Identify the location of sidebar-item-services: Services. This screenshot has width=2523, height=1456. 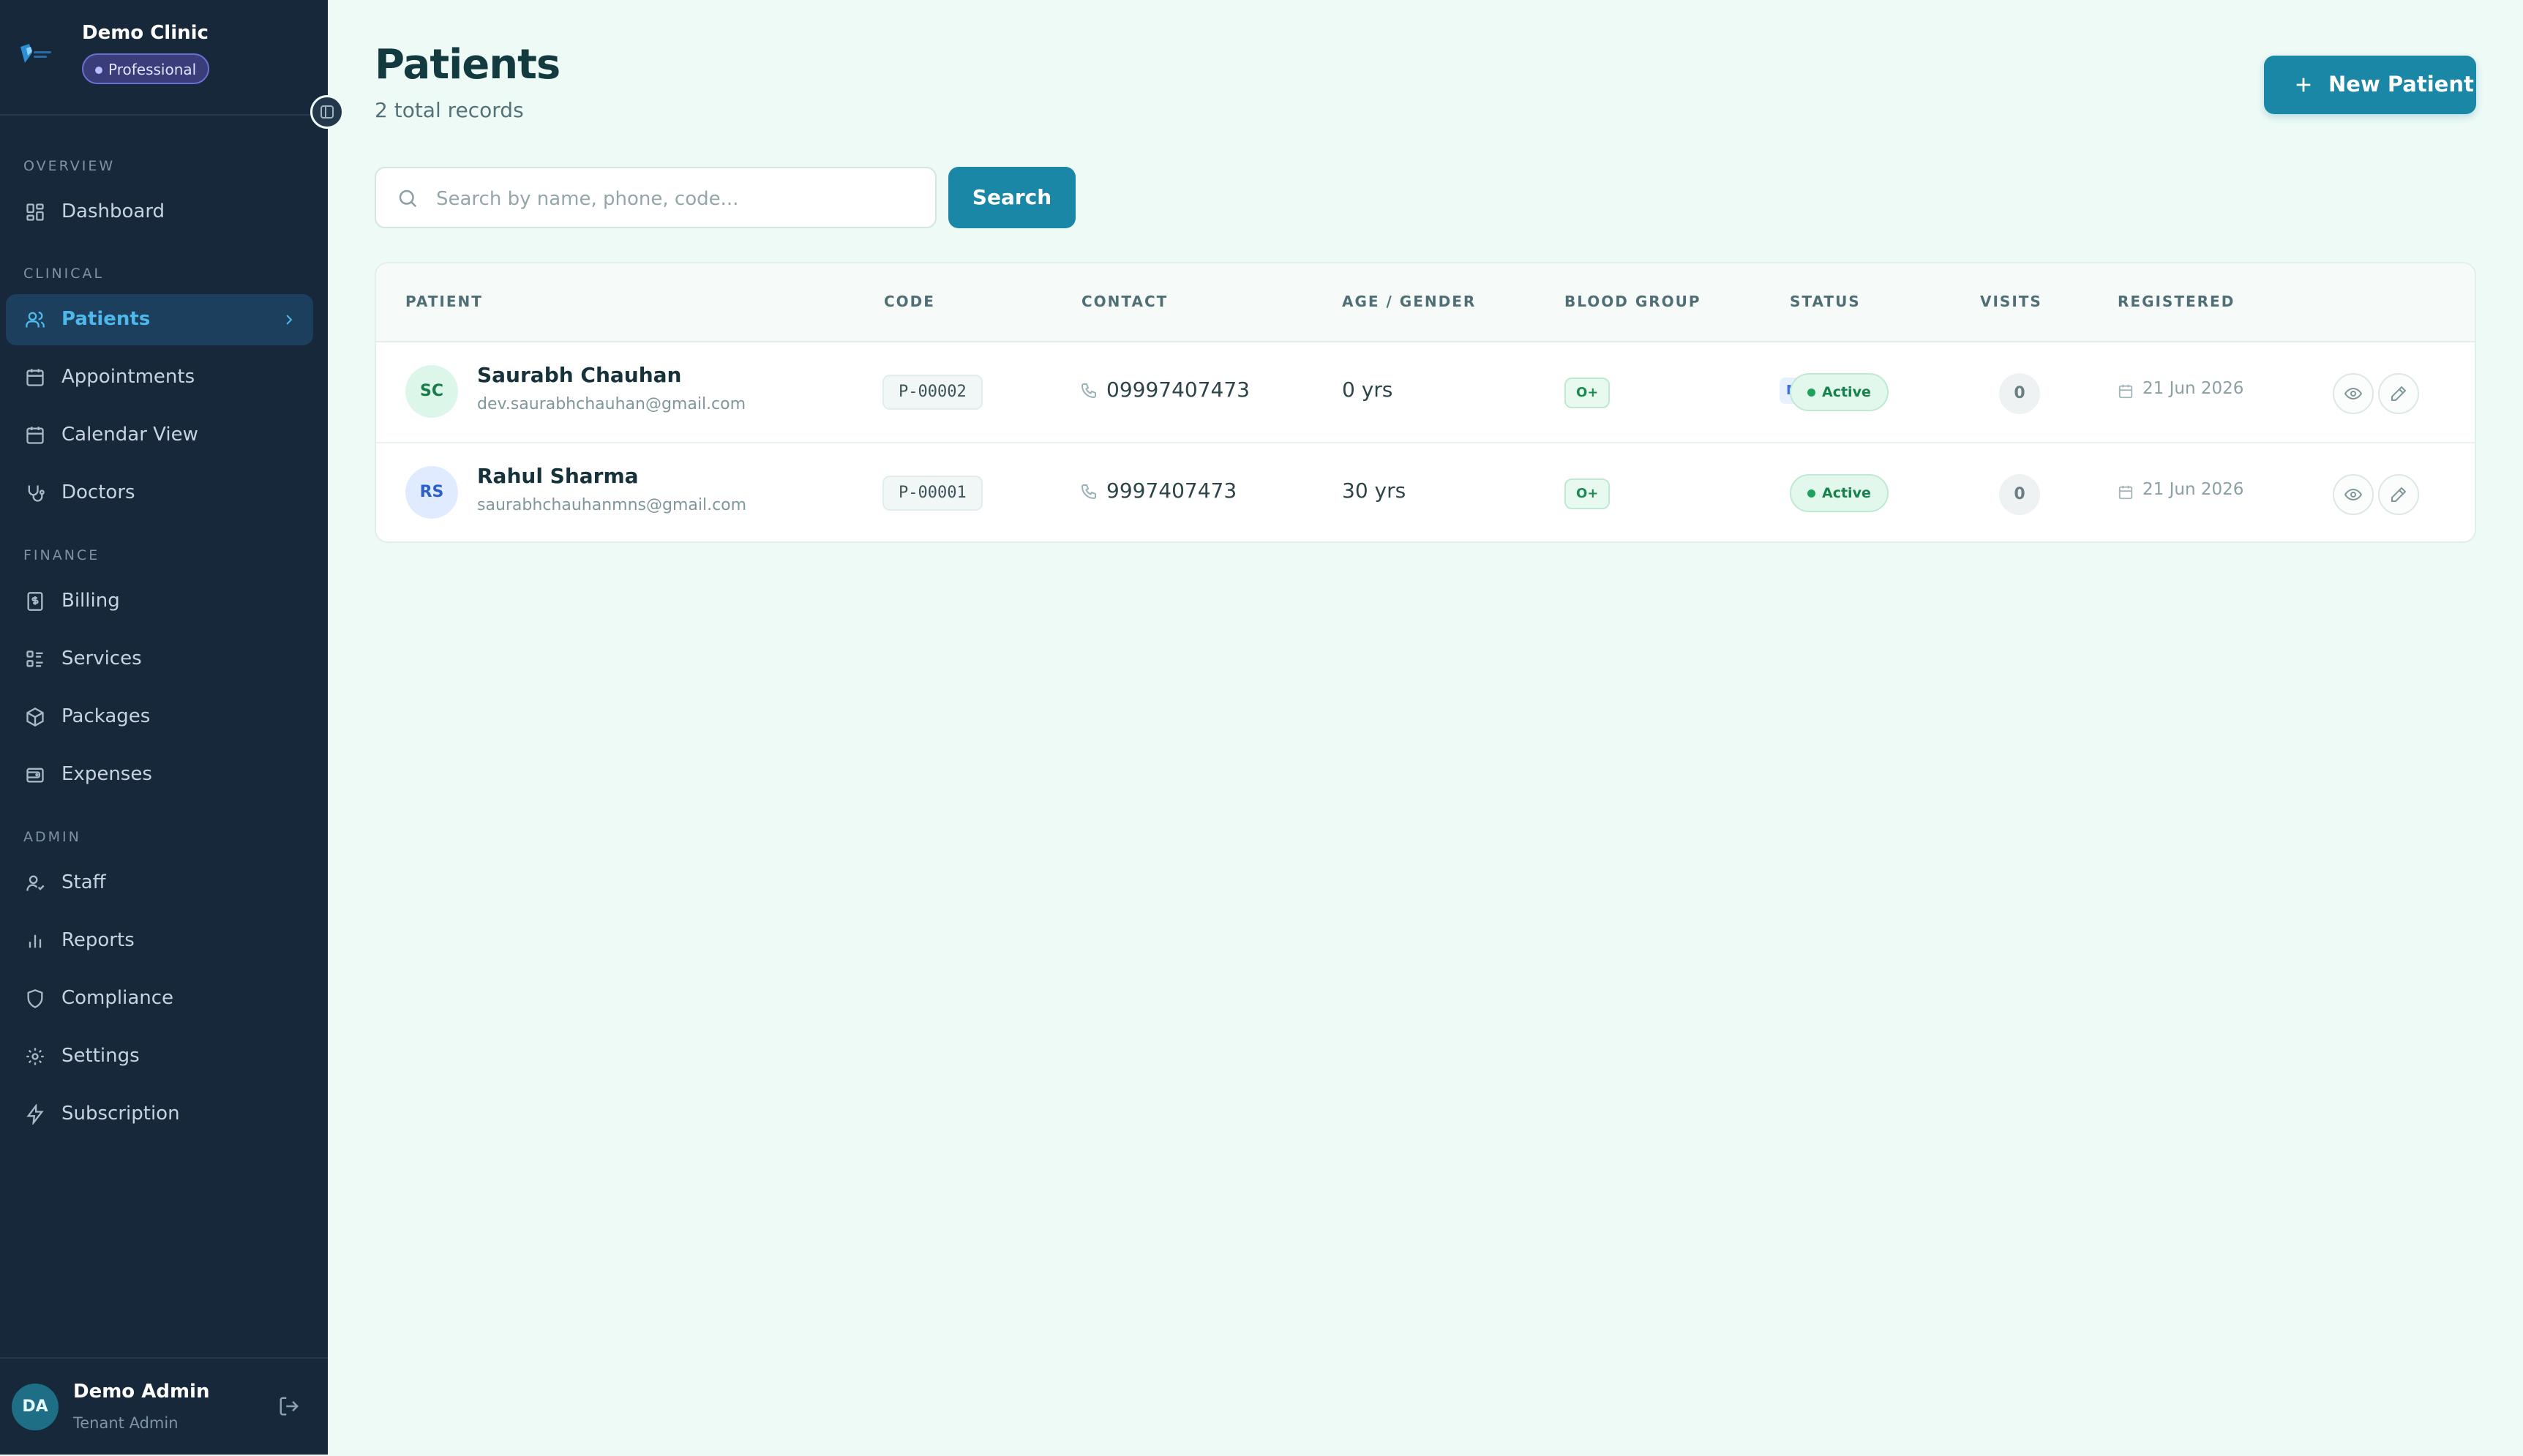
(159, 659).